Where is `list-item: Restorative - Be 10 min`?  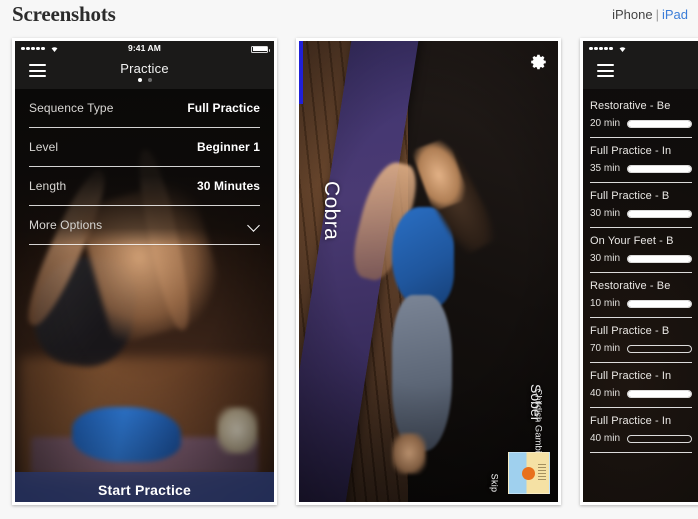
list-item: Restorative - Be 10 min is located at coordinates (641, 295).